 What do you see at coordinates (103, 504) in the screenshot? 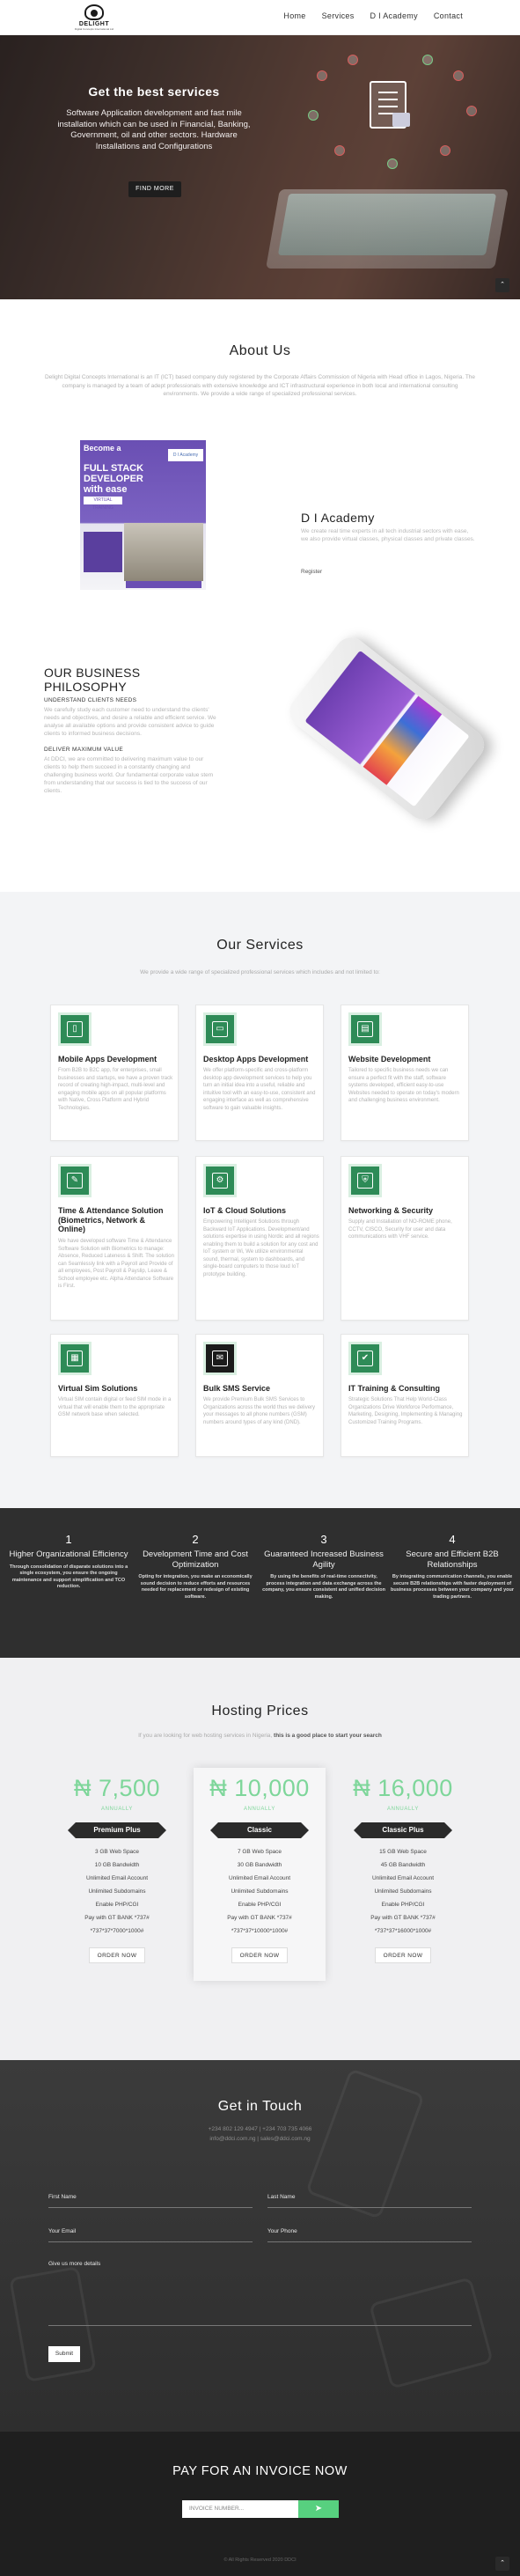
I see `flyer-tag: VIRTUAL TRAINING` at bounding box center [103, 504].